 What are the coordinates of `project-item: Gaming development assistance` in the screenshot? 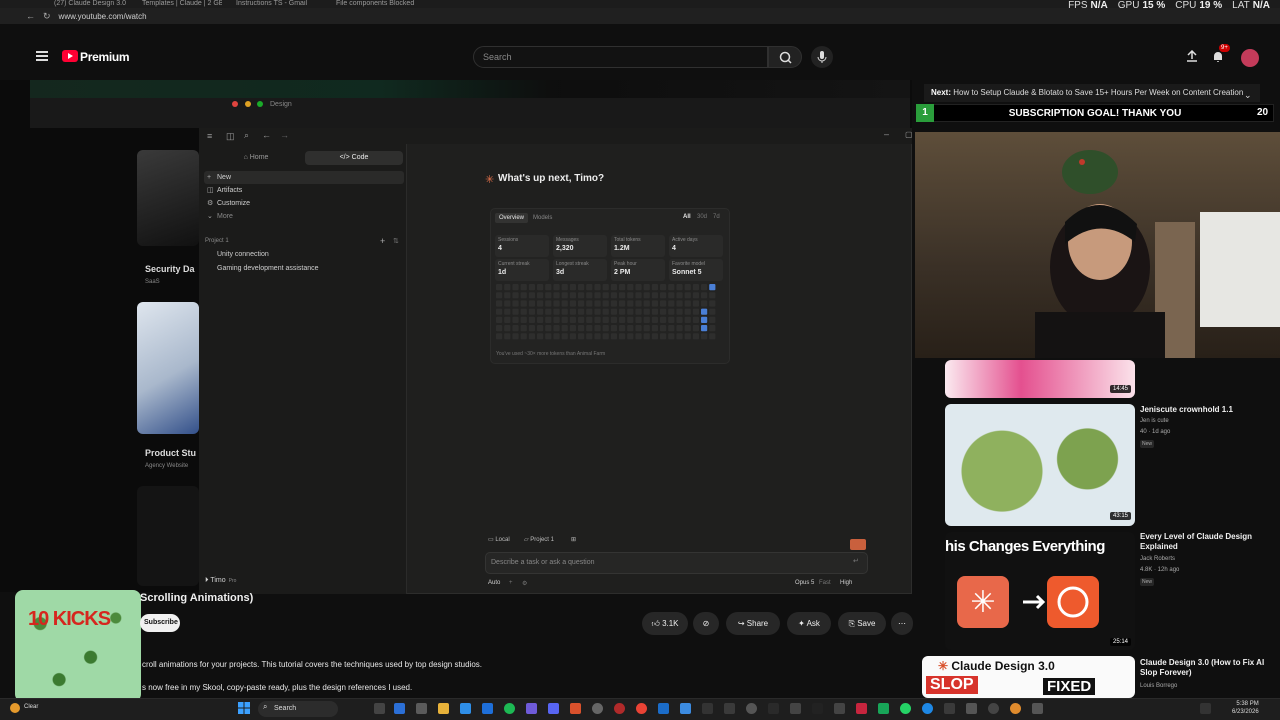 It's located at (268, 268).